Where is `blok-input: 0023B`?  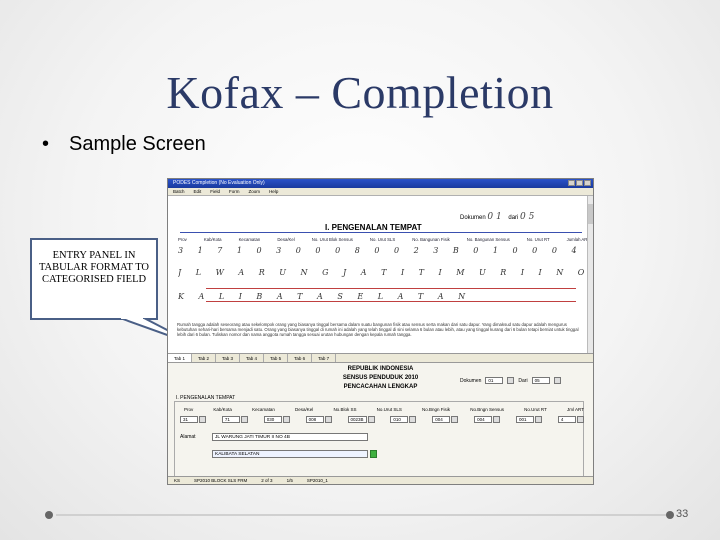
blok-input: 0023B is located at coordinates (357, 419).